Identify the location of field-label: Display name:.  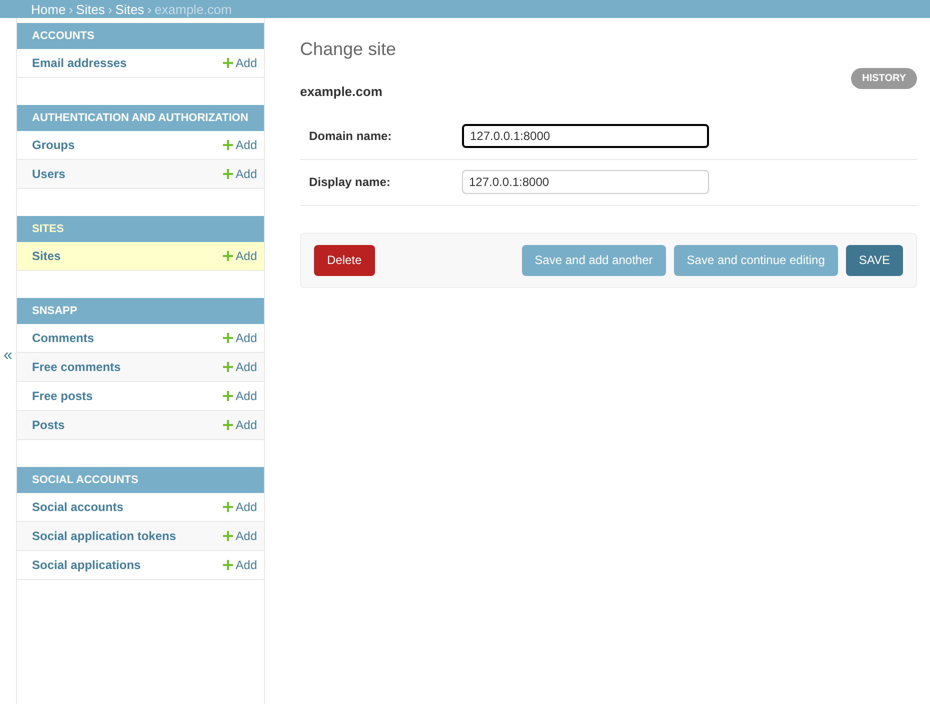
(350, 182).